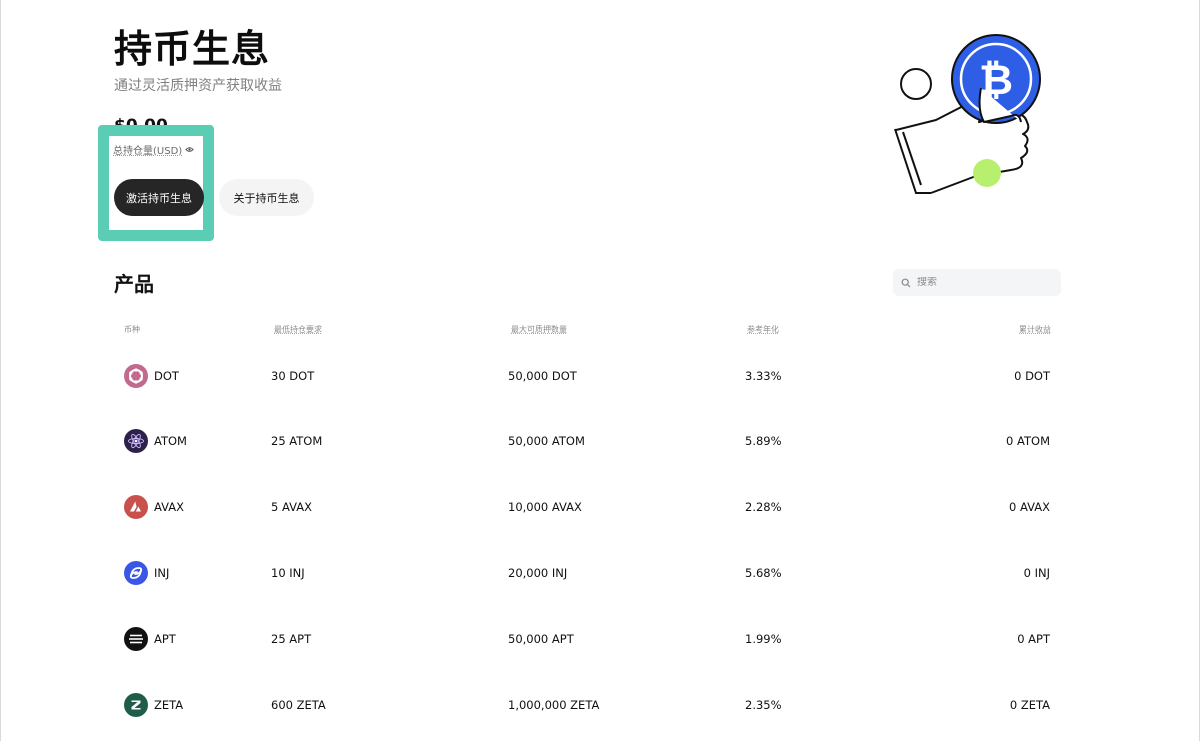  I want to click on table-row: AVAX 5 AVAX 10,000 AVAX 2.28% 0 AVAX, so click(589, 507).